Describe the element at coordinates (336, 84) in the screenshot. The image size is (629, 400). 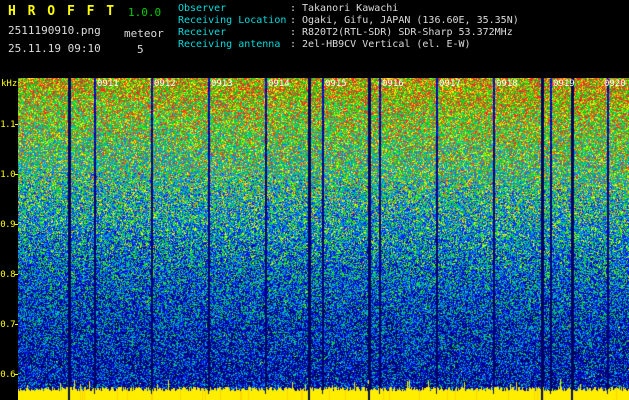
I see `time-tick-label: 0915` at that location.